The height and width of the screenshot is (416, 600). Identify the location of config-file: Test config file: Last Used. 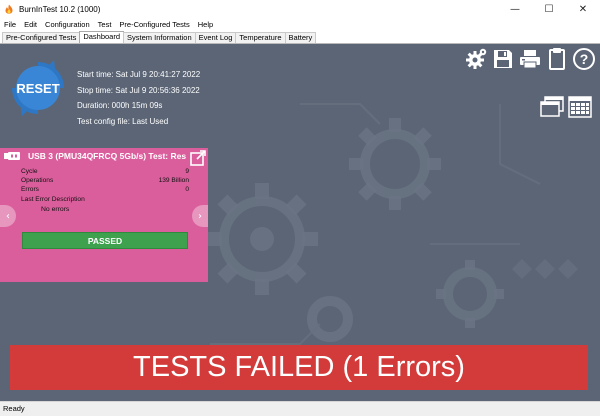
(123, 121).